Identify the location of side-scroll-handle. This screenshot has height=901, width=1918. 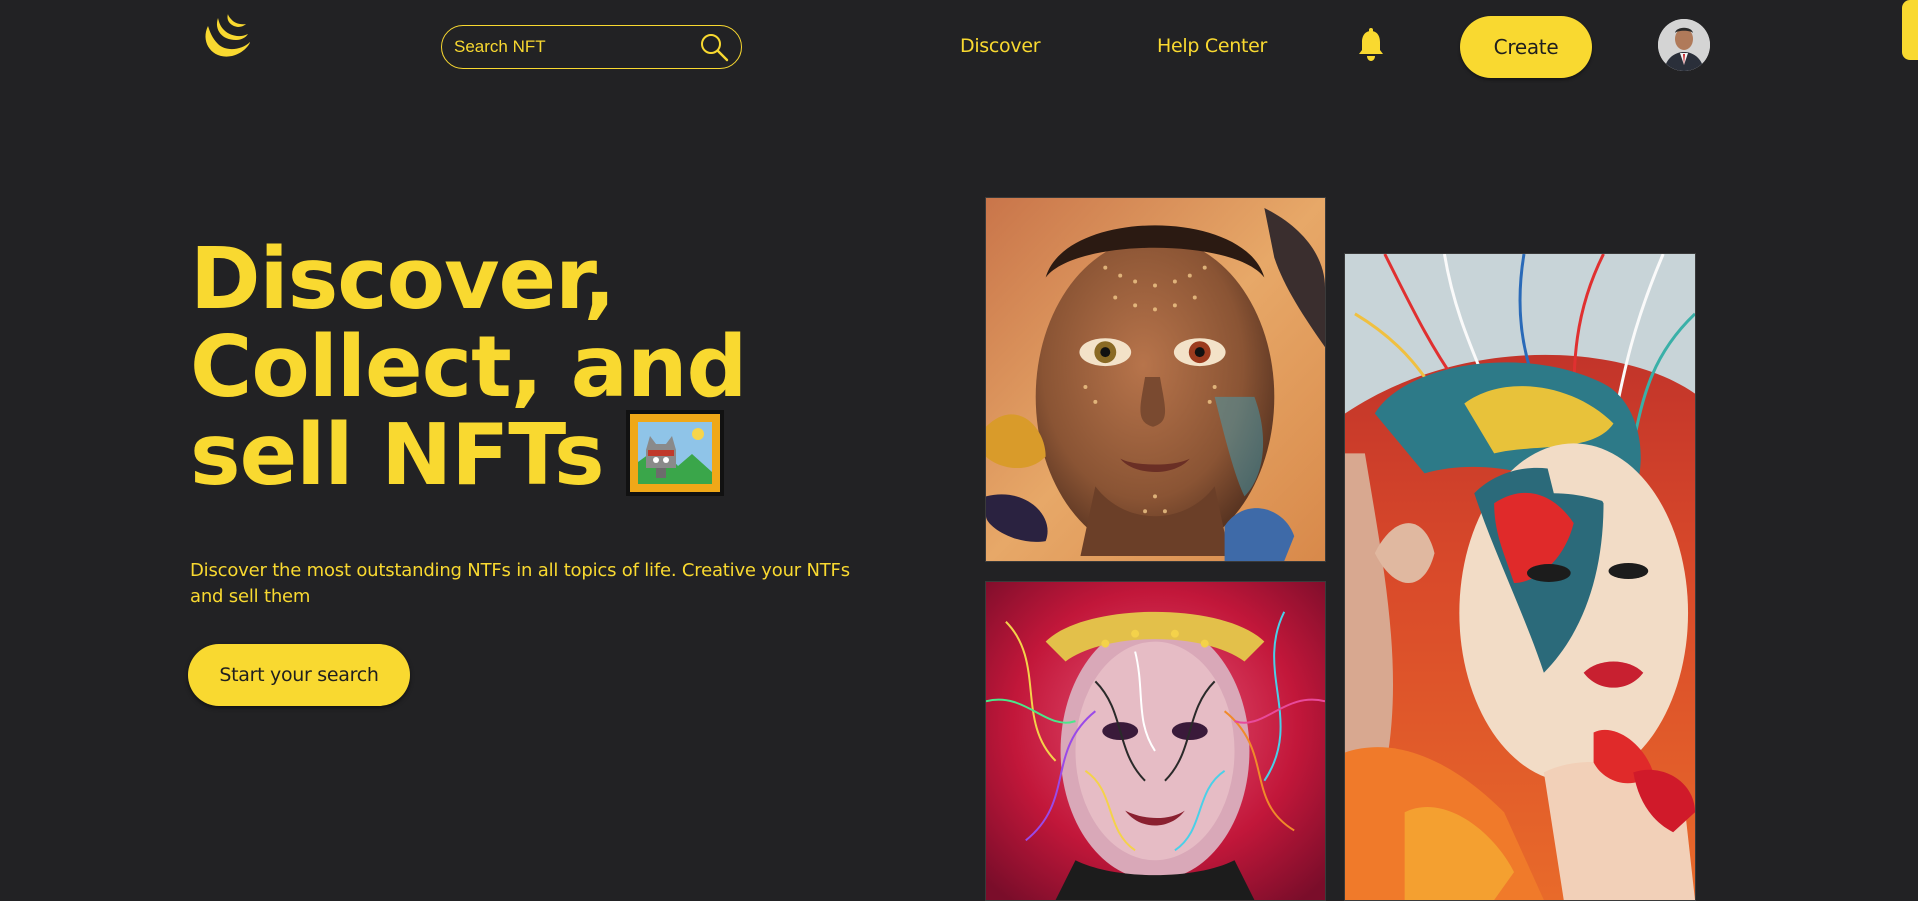
(1910, 30).